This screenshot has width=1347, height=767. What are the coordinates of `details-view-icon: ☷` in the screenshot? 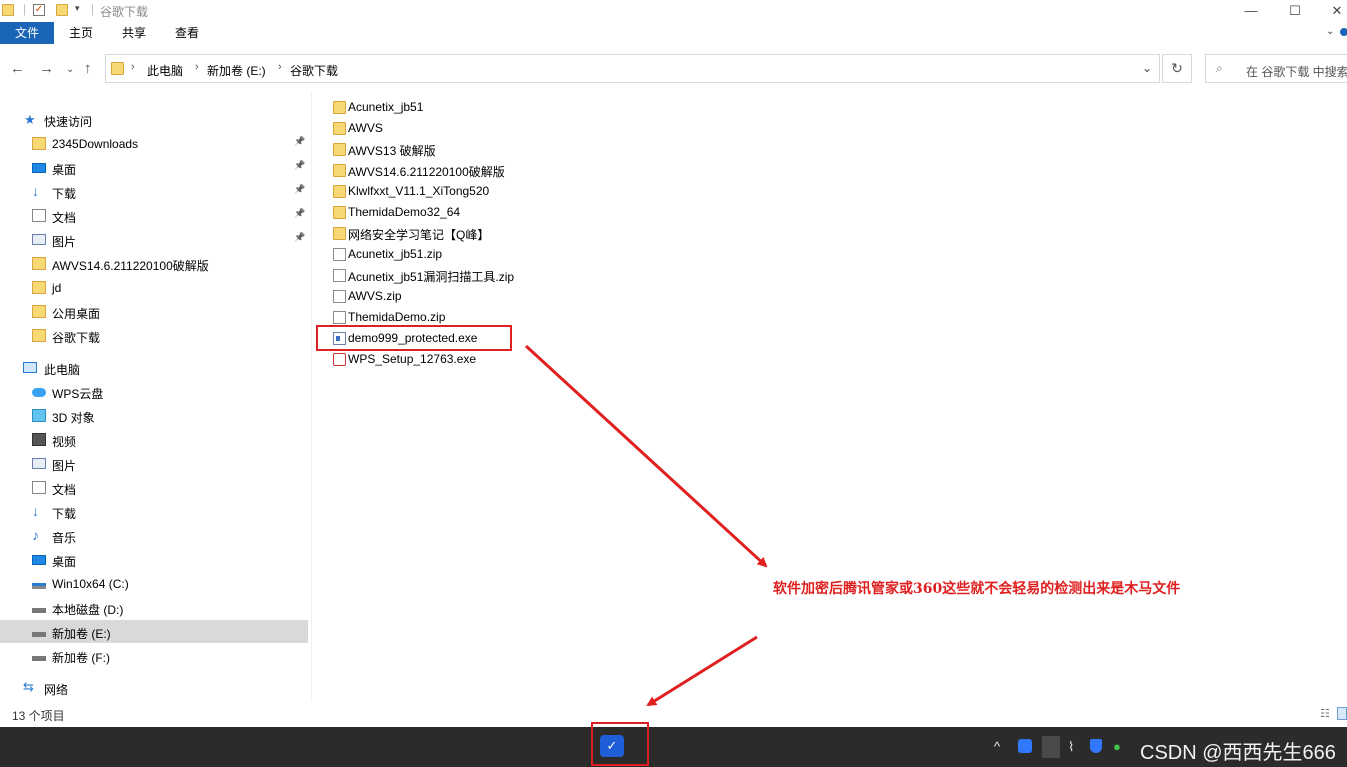 It's located at (1325, 713).